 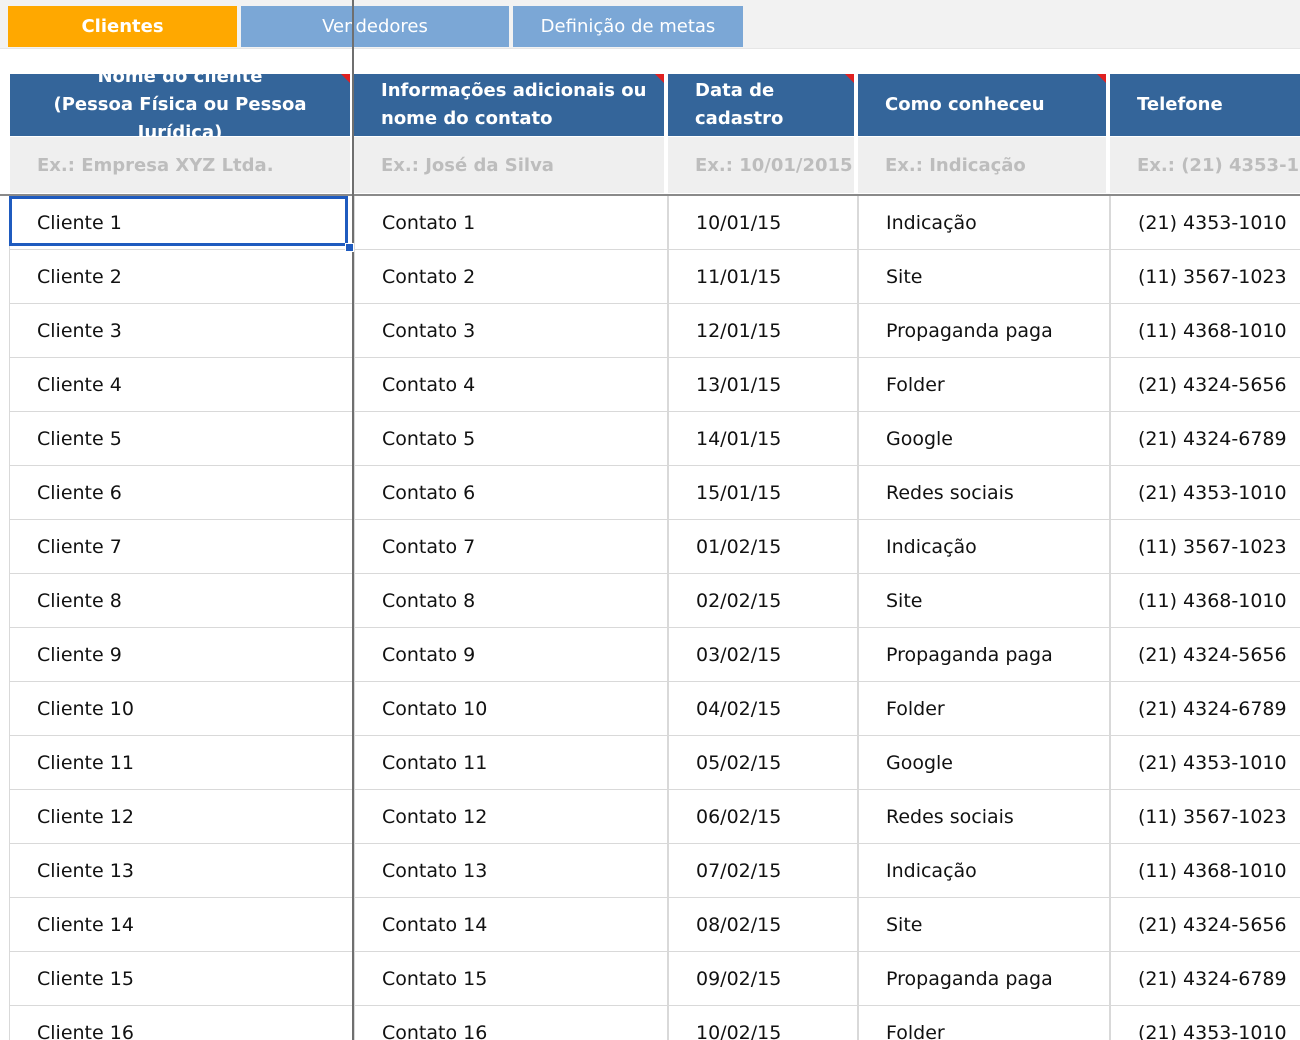 What do you see at coordinates (763, 331) in the screenshot?
I see `table-cell: 12/01/15` at bounding box center [763, 331].